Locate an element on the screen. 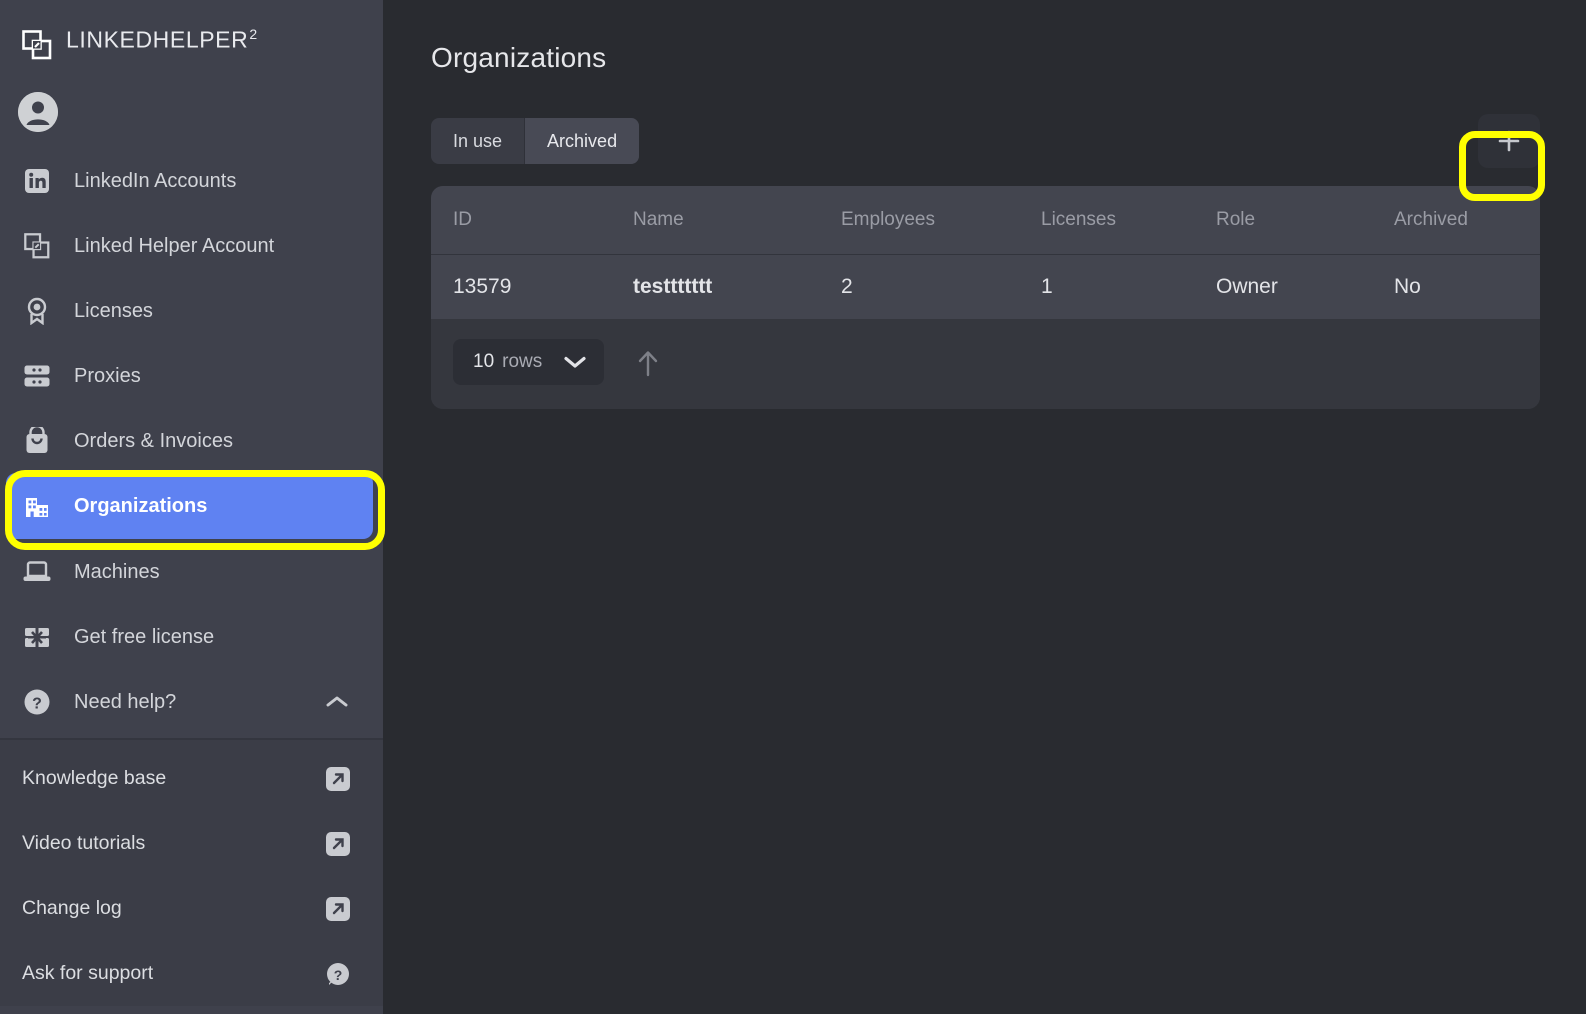 The height and width of the screenshot is (1014, 1586). toolbar: In use Archived is located at coordinates (985, 141).